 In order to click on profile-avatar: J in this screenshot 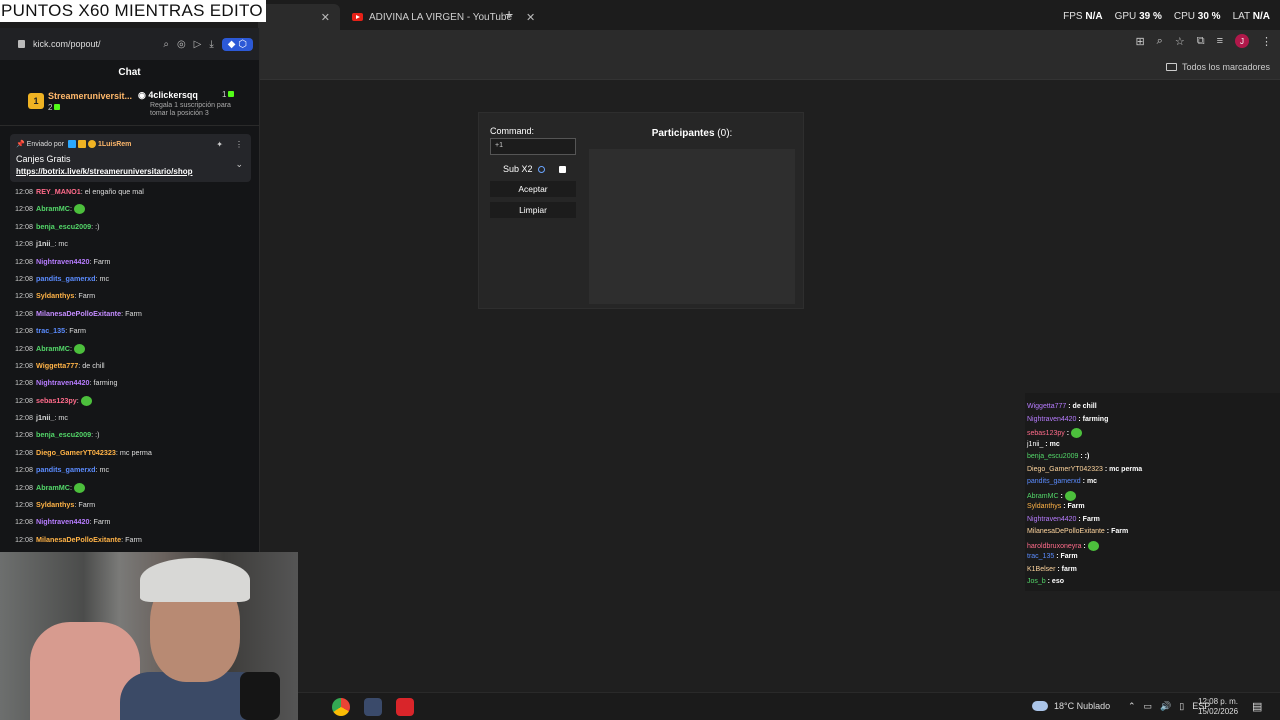, I will do `click(1242, 41)`.